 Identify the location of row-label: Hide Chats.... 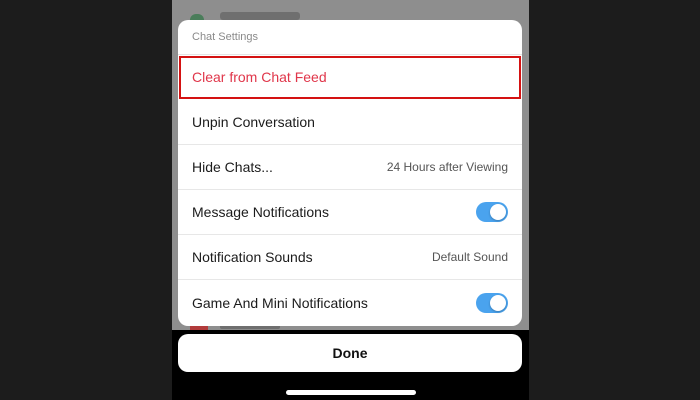
(232, 167).